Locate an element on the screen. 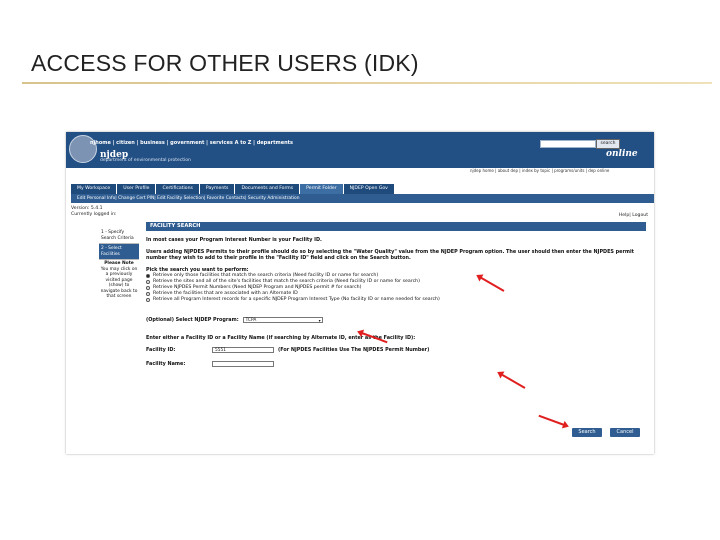 The width and height of the screenshot is (720, 540). tab-payments: Payments is located at coordinates (217, 189).